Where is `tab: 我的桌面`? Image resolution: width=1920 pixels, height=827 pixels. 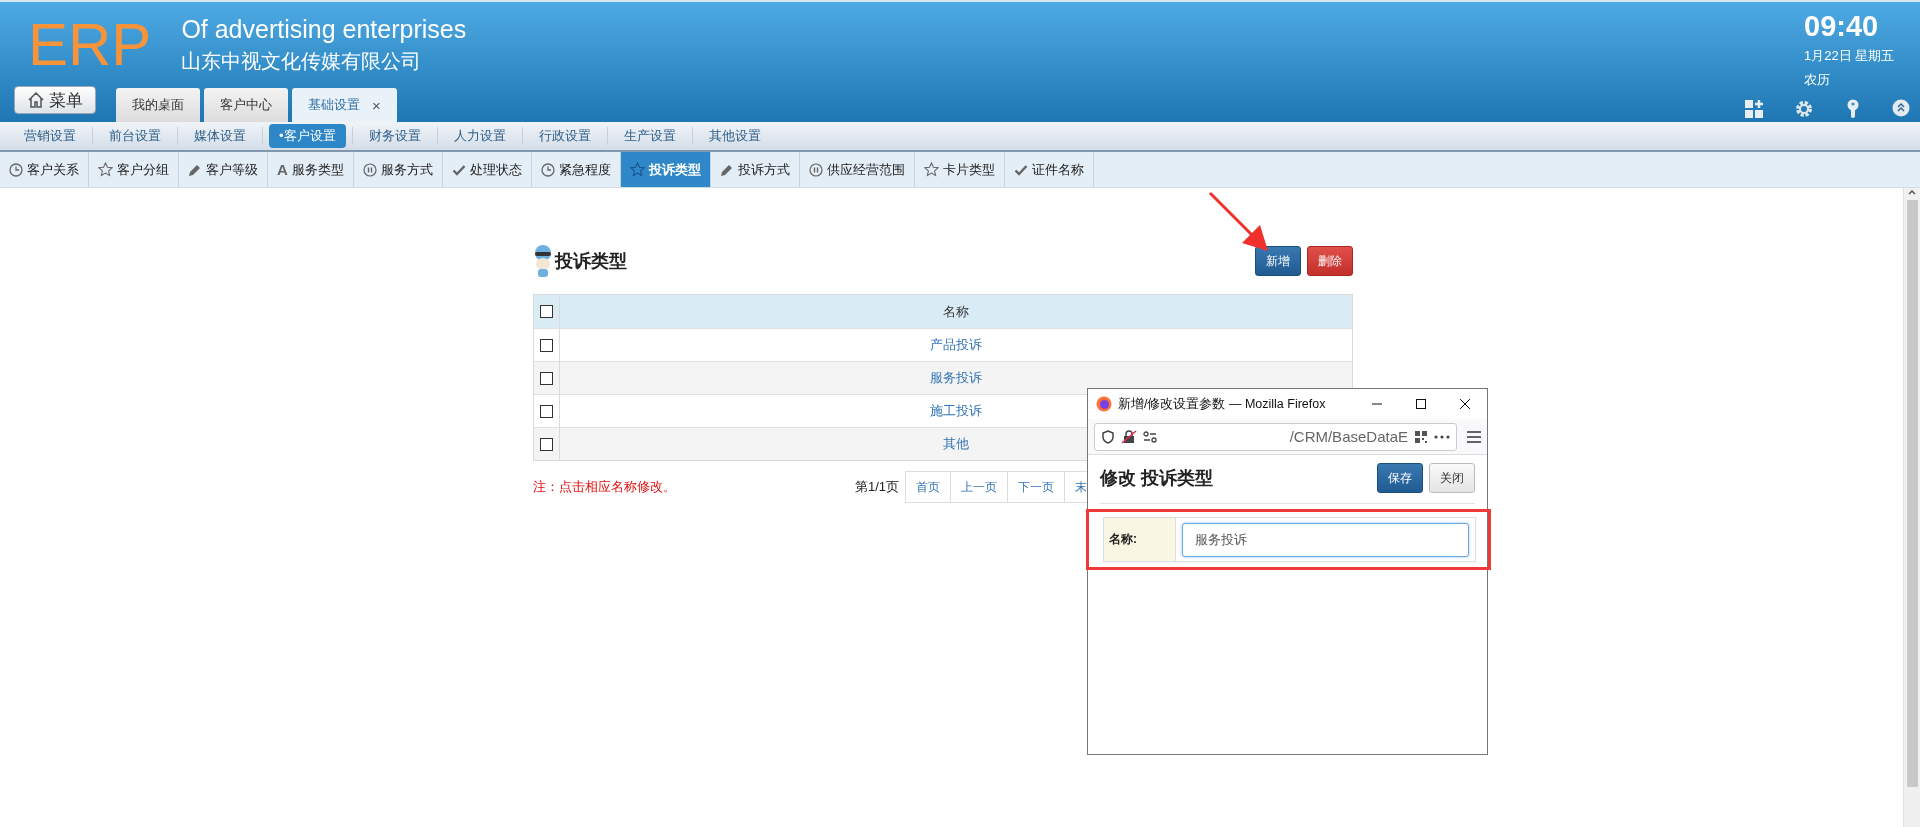
tab: 我的桌面 is located at coordinates (158, 105).